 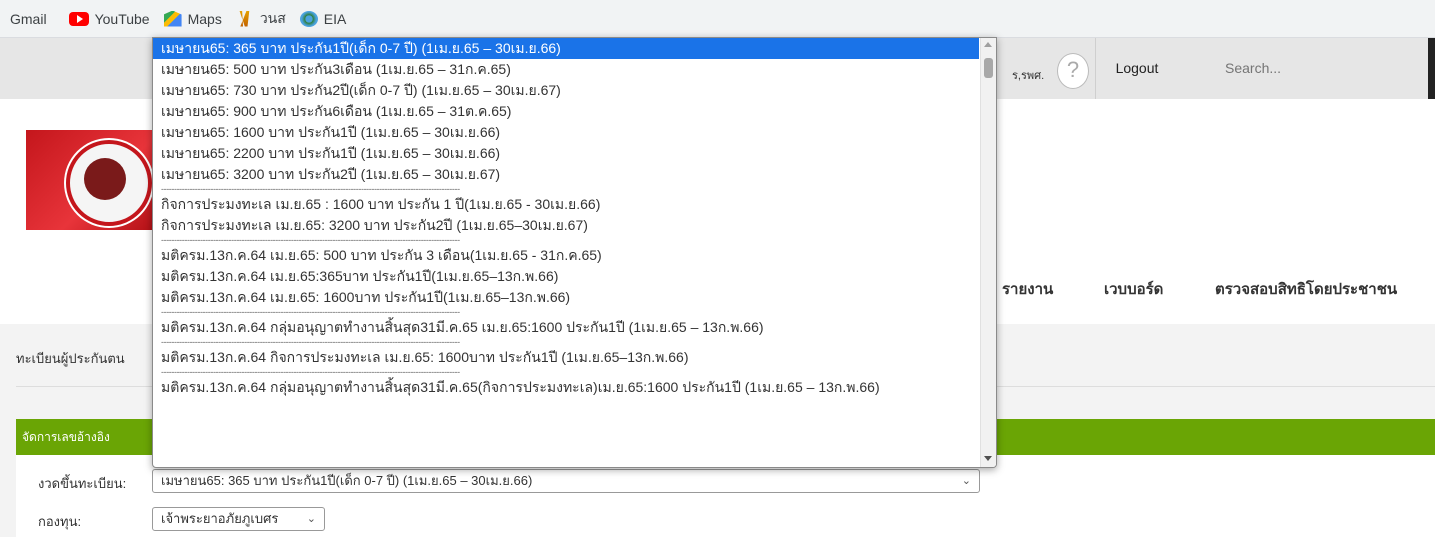 I want to click on maps-icon, so click(x=172, y=18).